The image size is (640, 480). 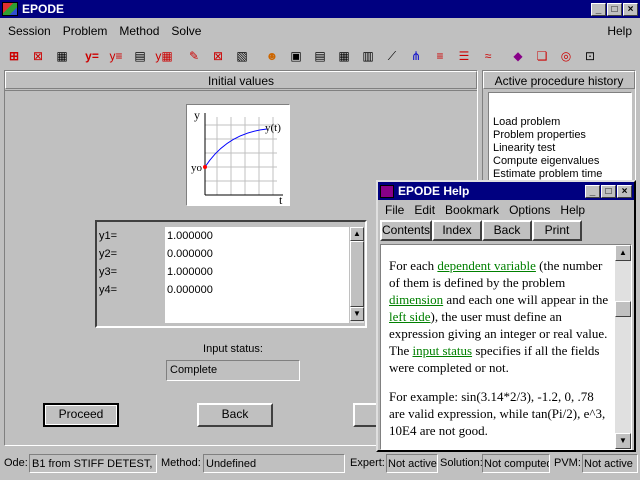 What do you see at coordinates (273, 128) in the screenshot?
I see `curve-label: y(t)` at bounding box center [273, 128].